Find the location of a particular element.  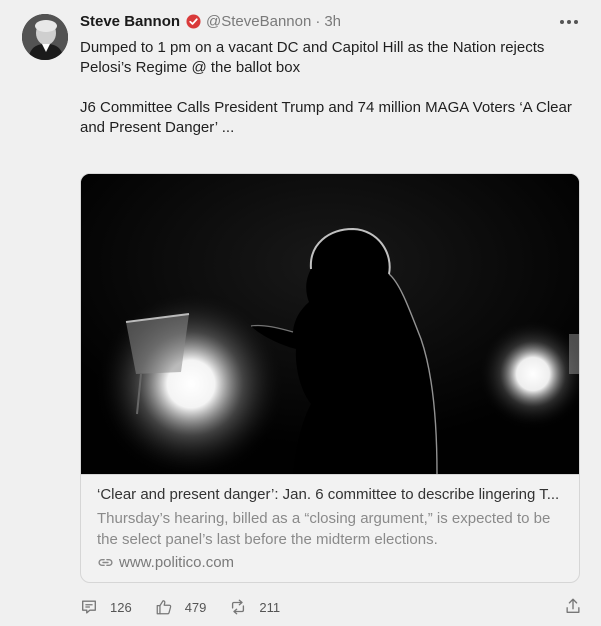

card-domain-text: www.politico.com is located at coordinates (177, 562).